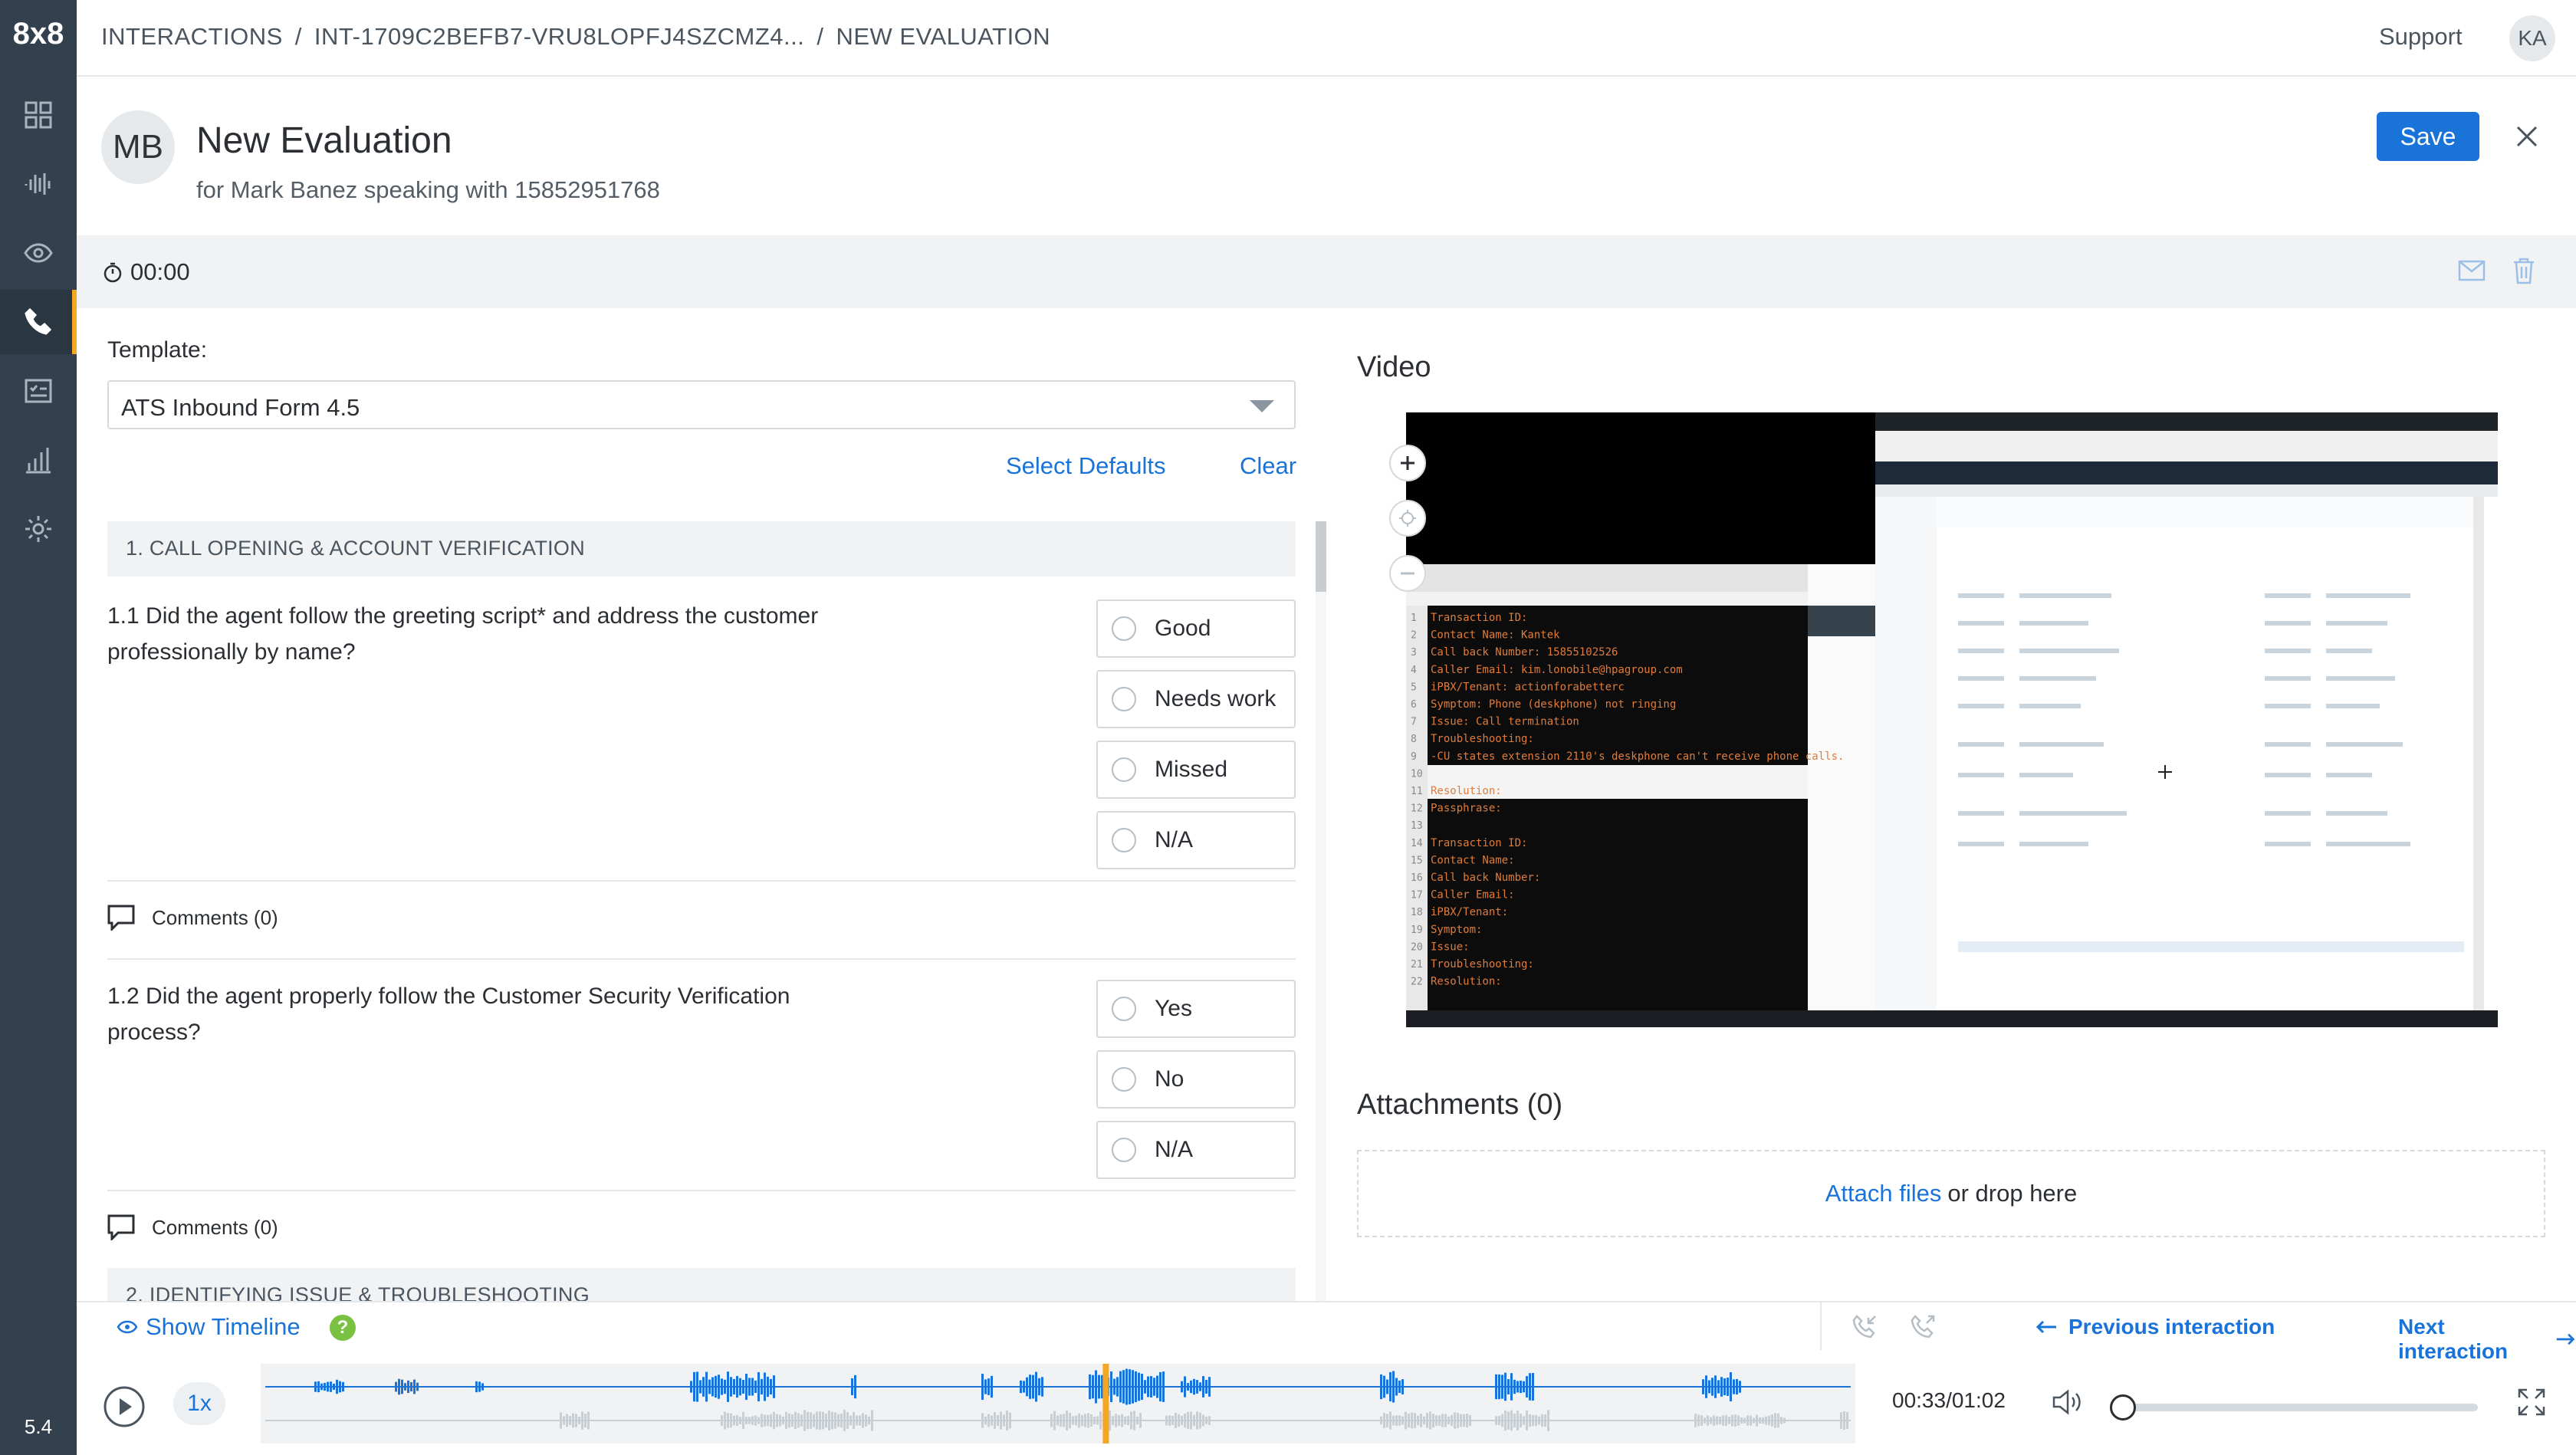  I want to click on playback-speed-button: 1x, so click(199, 1403).